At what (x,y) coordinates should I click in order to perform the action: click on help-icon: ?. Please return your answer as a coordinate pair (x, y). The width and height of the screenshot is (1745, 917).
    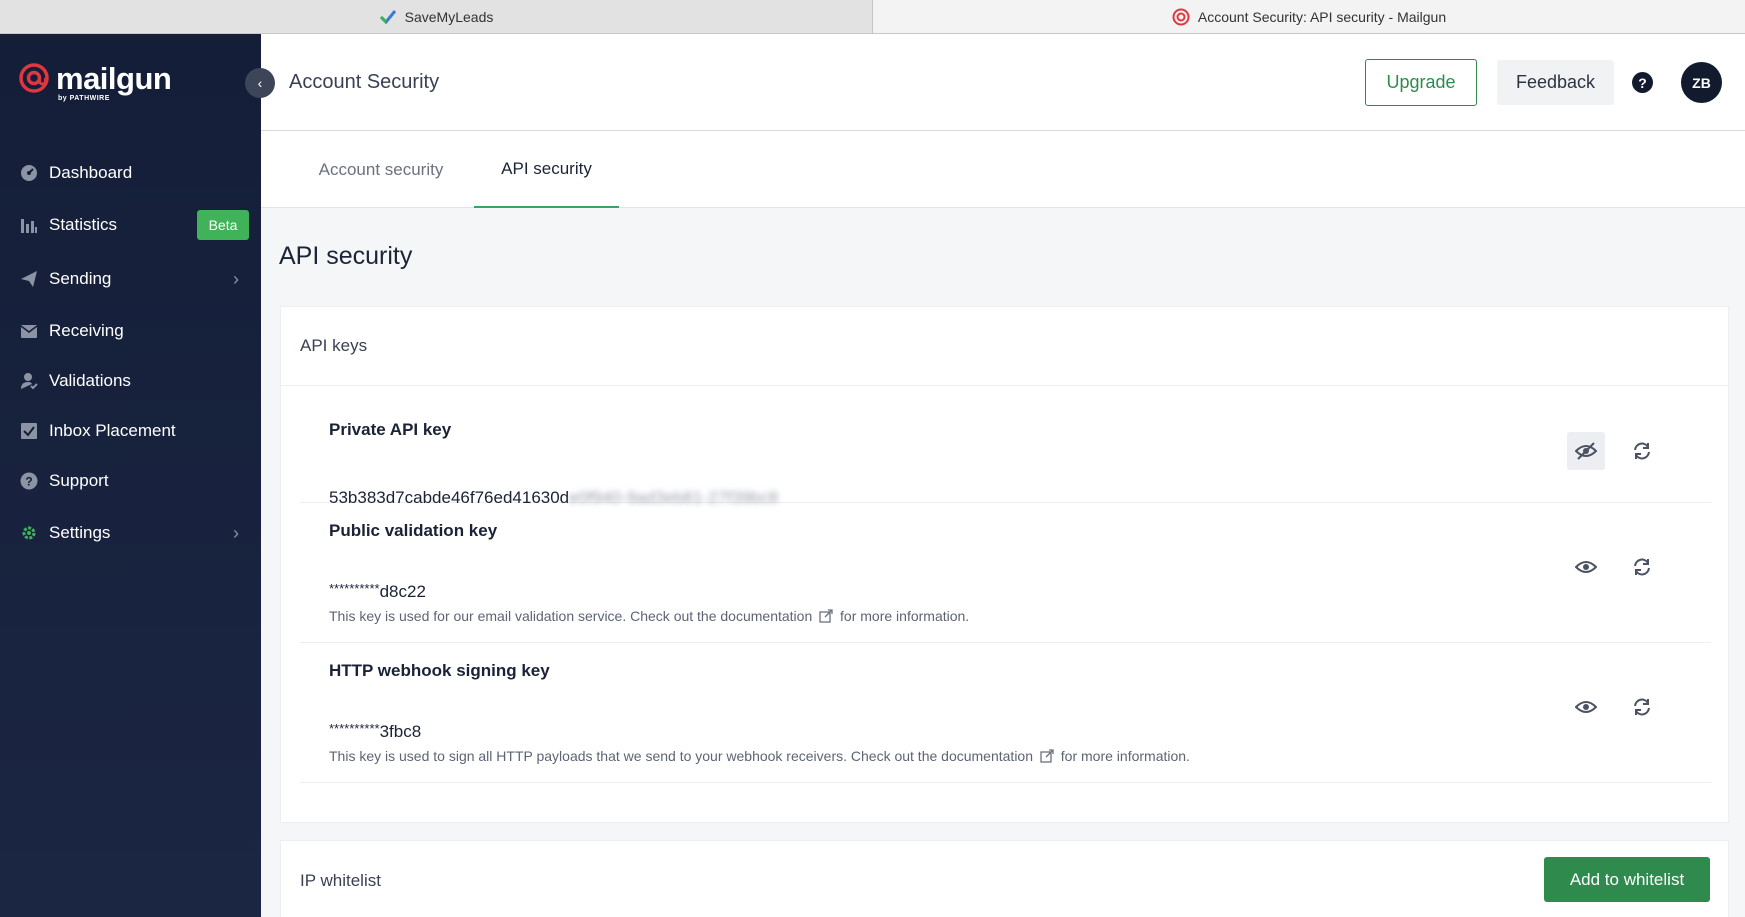
    Looking at the image, I should click on (1642, 82).